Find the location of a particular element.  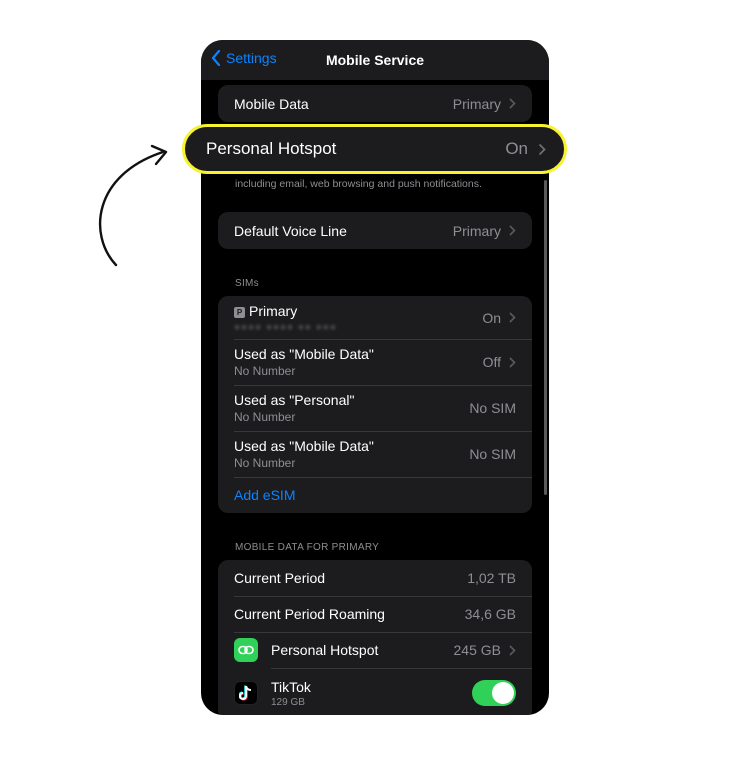

sim-row: Used as "Mobile Data" No Number Off is located at coordinates (375, 362).